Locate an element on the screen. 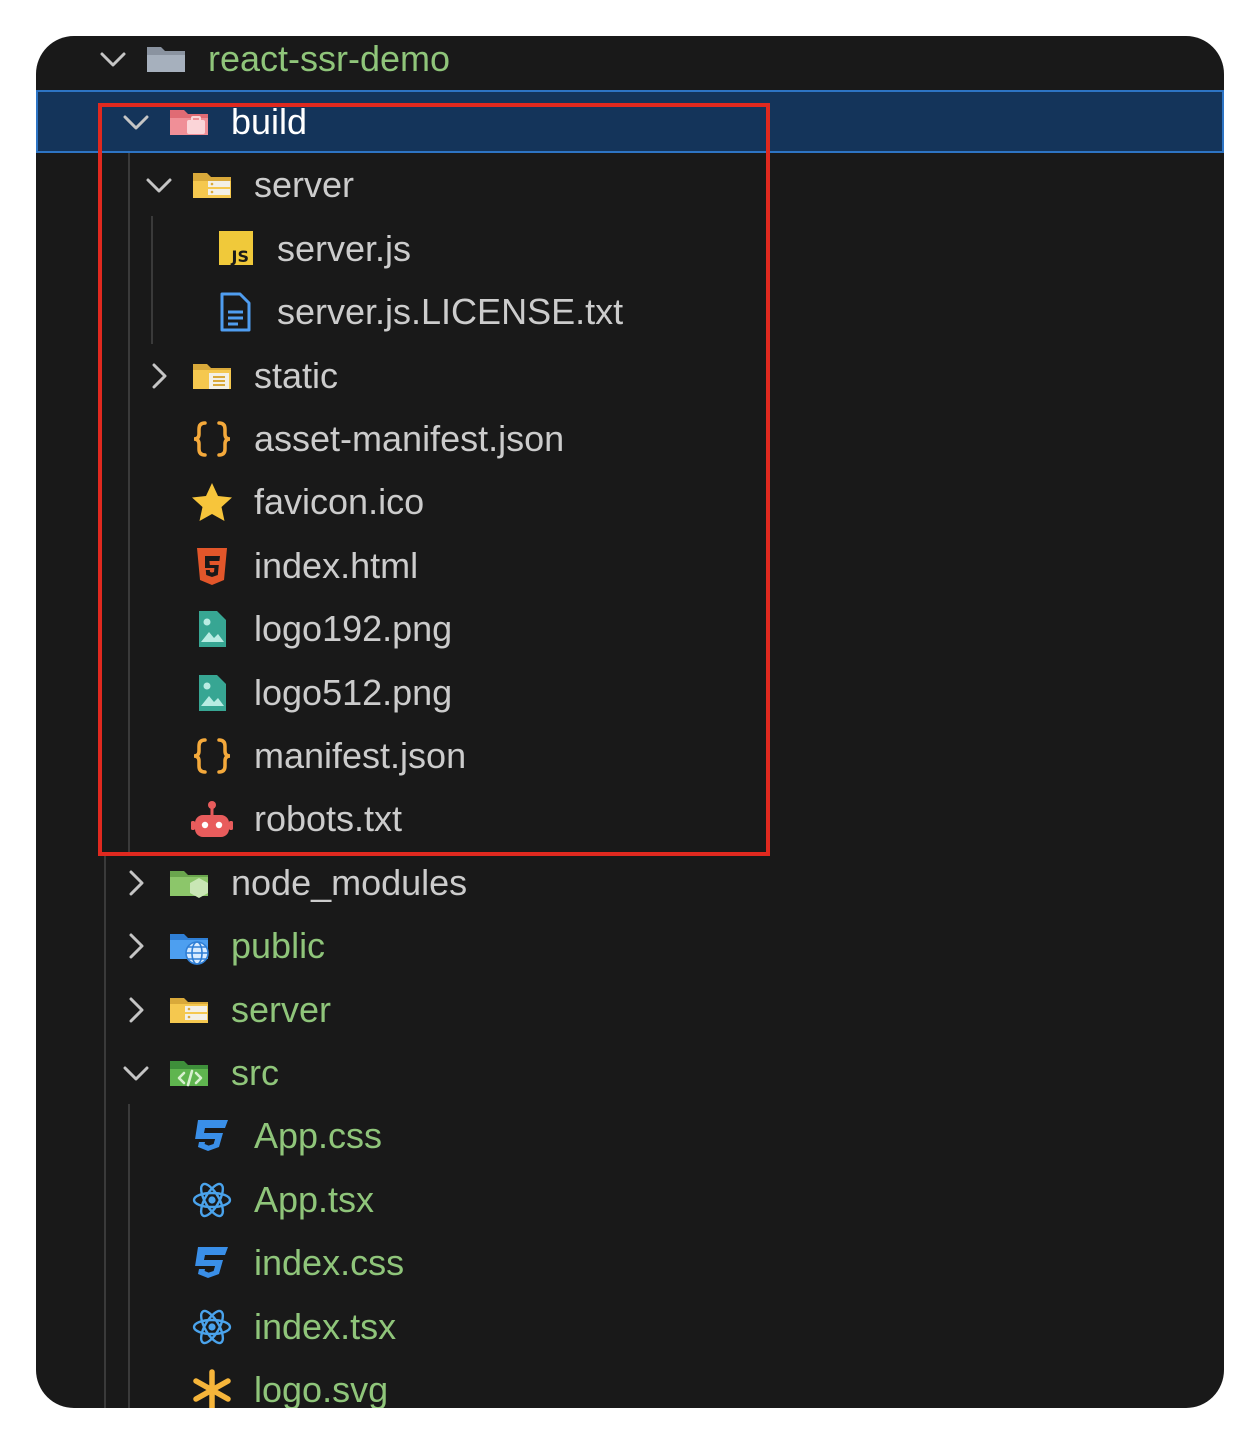  tree-label: logo.svg is located at coordinates (321, 1388).